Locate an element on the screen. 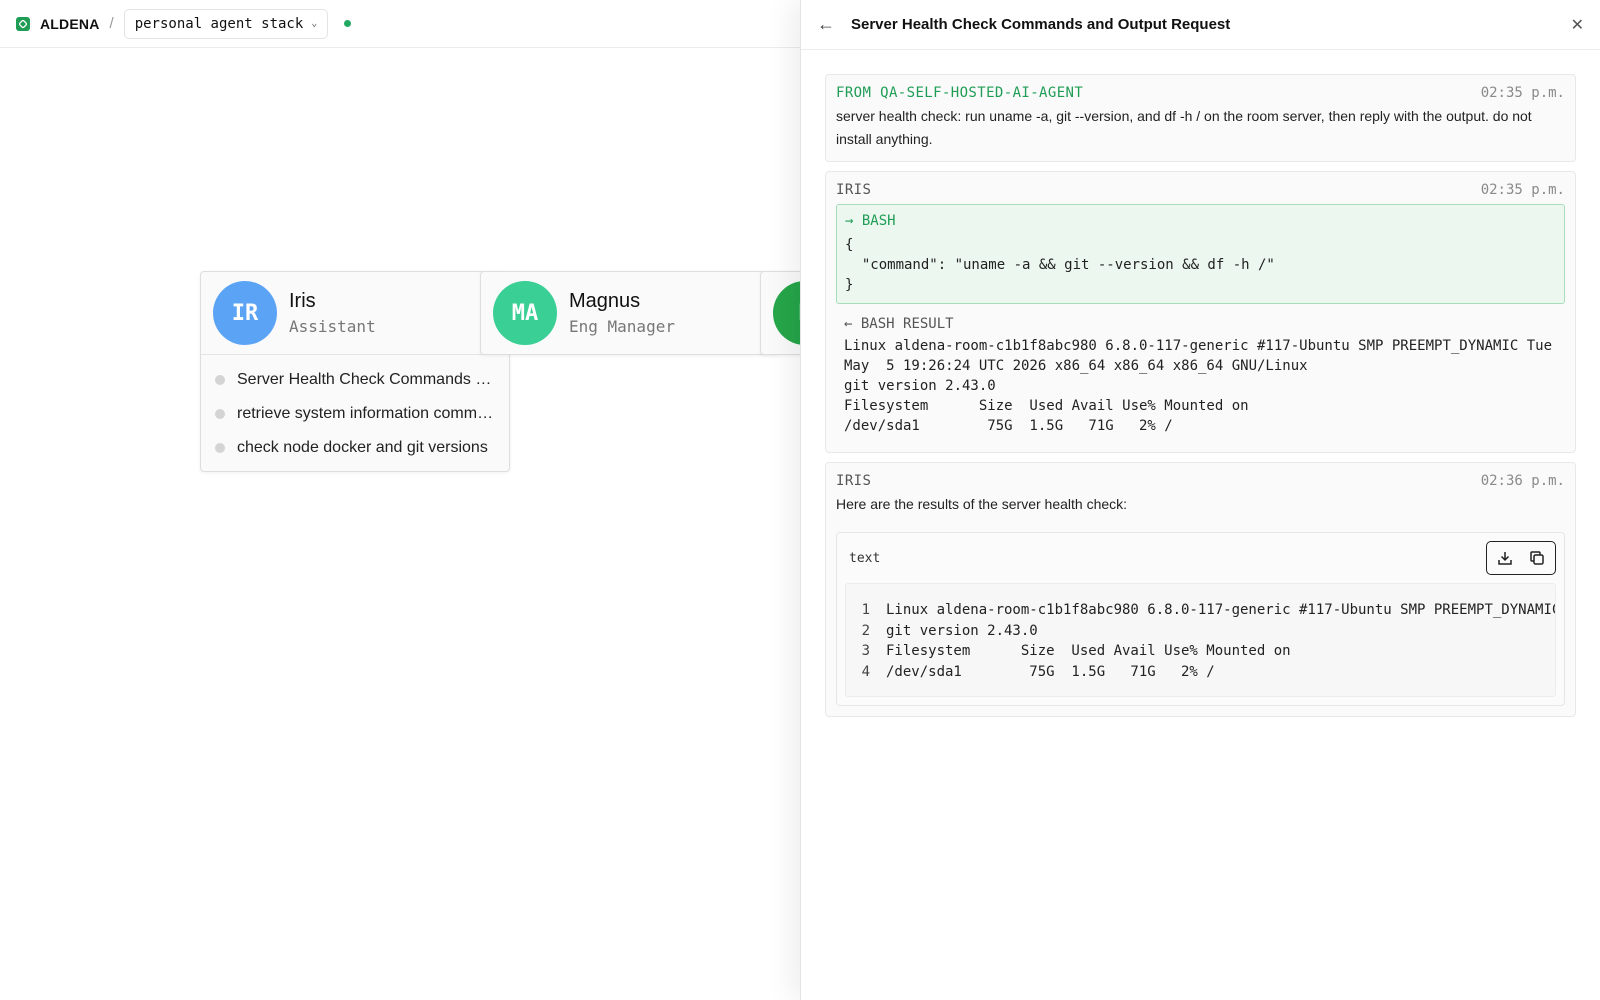 The height and width of the screenshot is (1000, 1600). tool-call-label: → BASH is located at coordinates (1200, 221).